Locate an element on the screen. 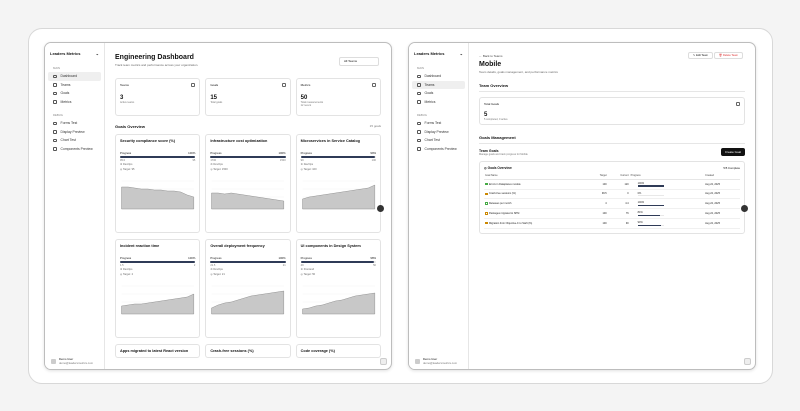  goal-title: Incident reaction time is located at coordinates (140, 246).